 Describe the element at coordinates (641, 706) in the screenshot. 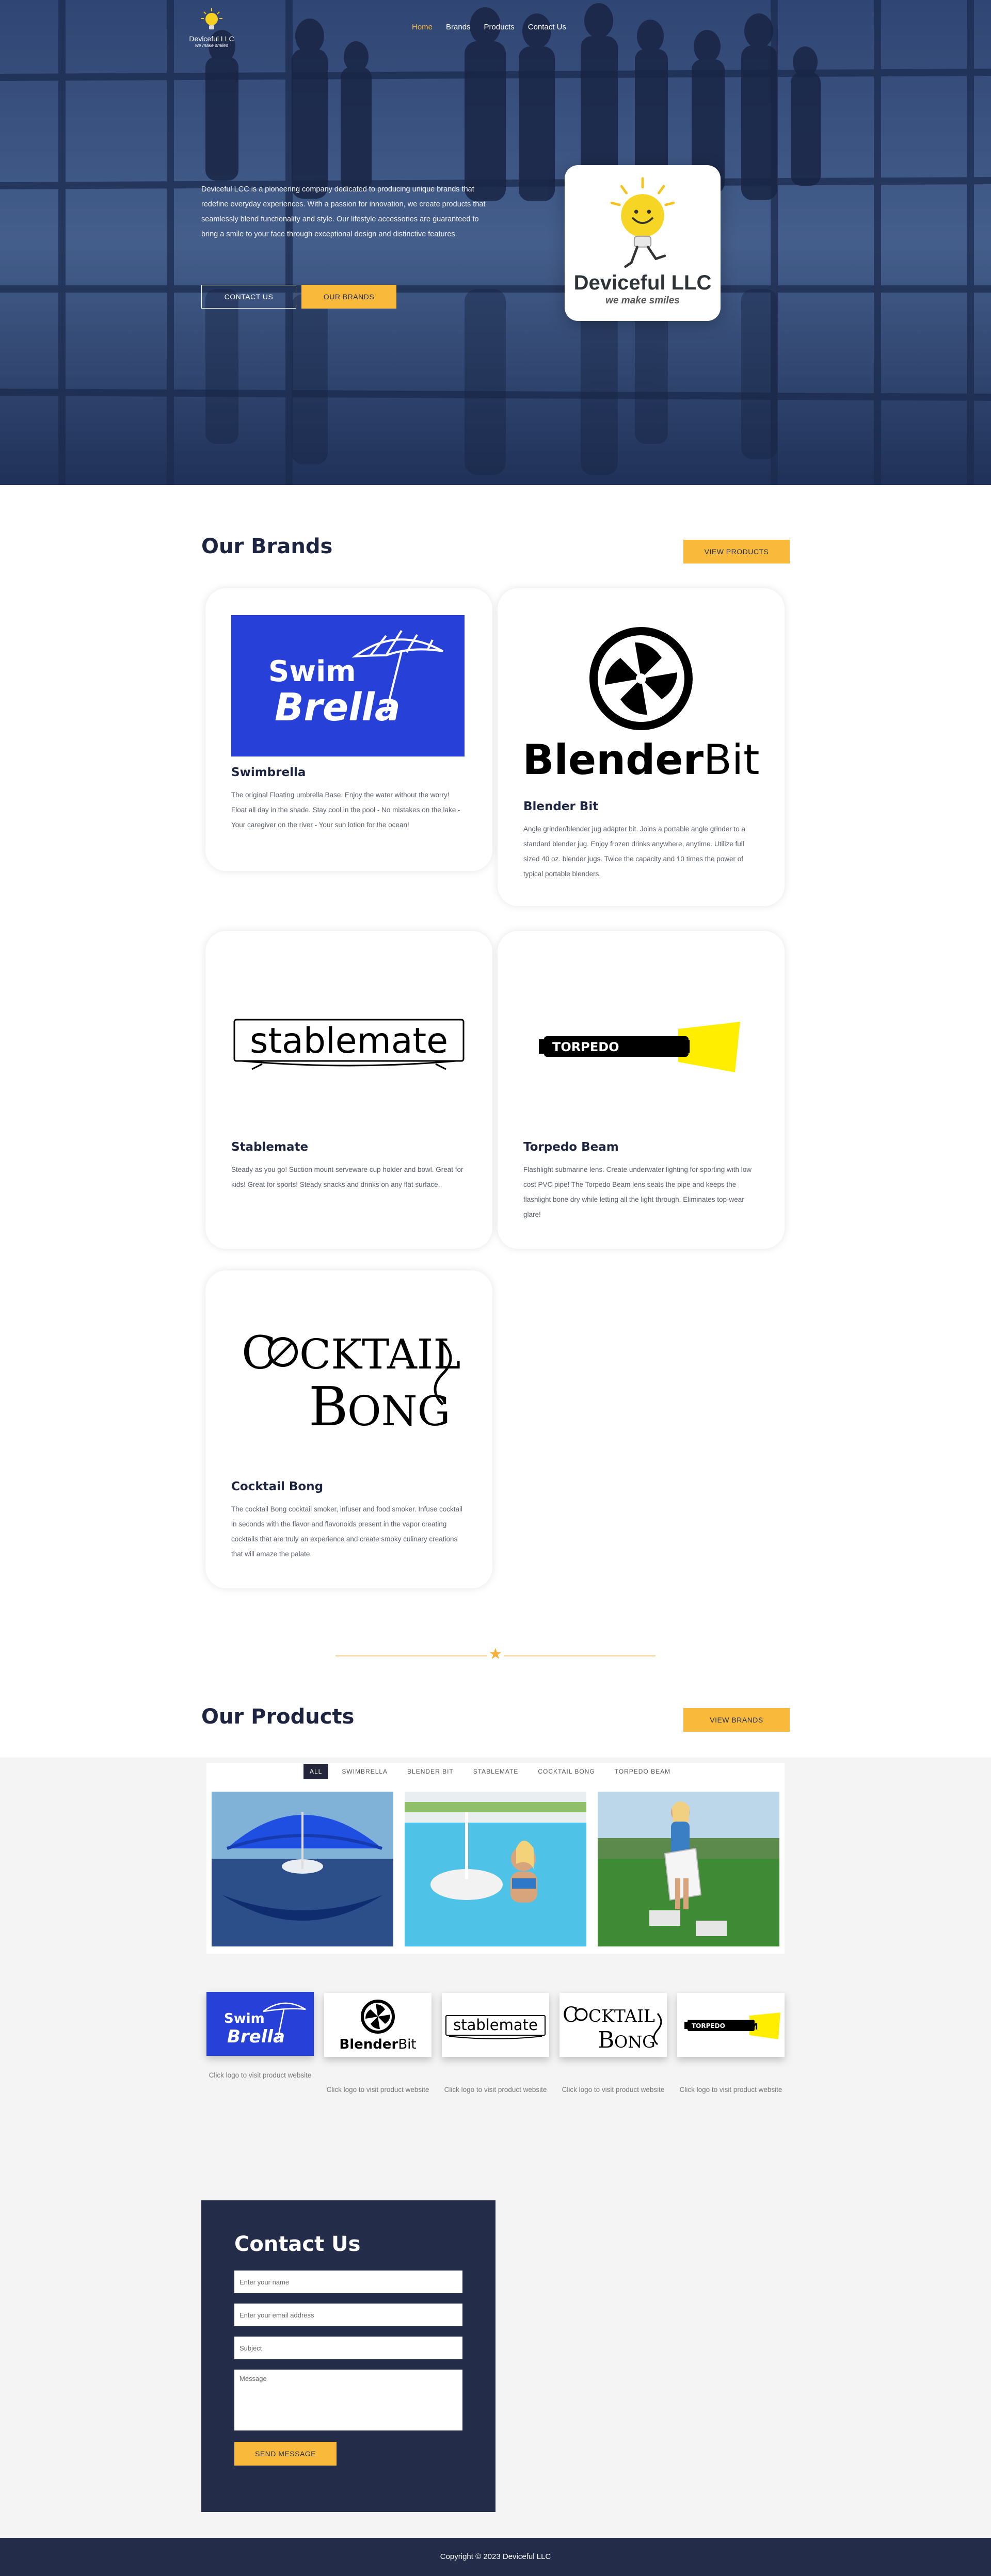

I see `blenderbit-logo: BlenderBit` at that location.